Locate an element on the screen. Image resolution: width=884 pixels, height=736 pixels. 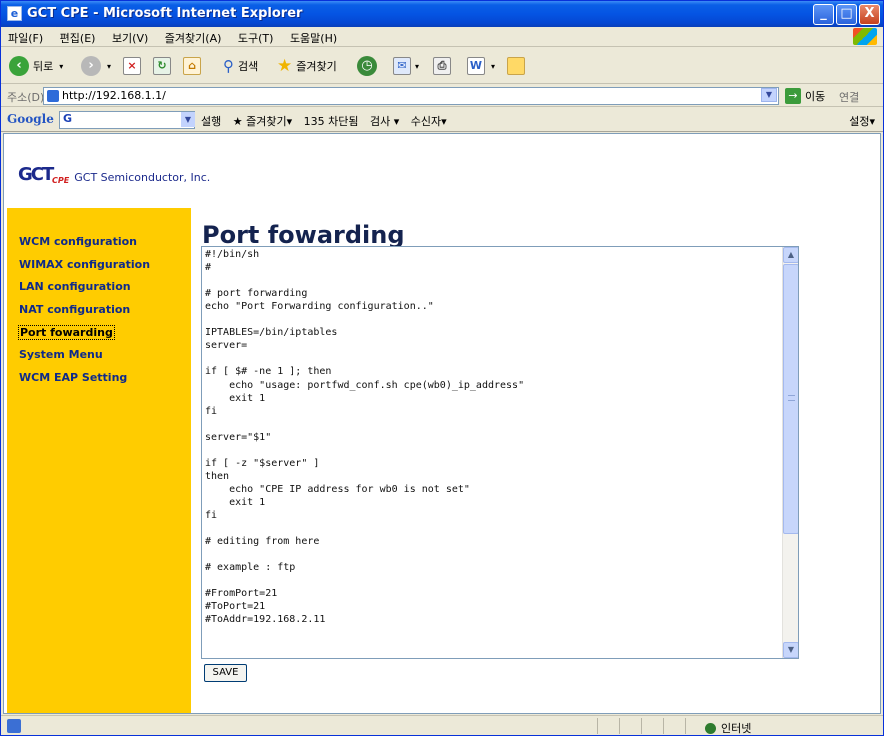
script-line: # port forwarding is located at coordinates (256, 294).